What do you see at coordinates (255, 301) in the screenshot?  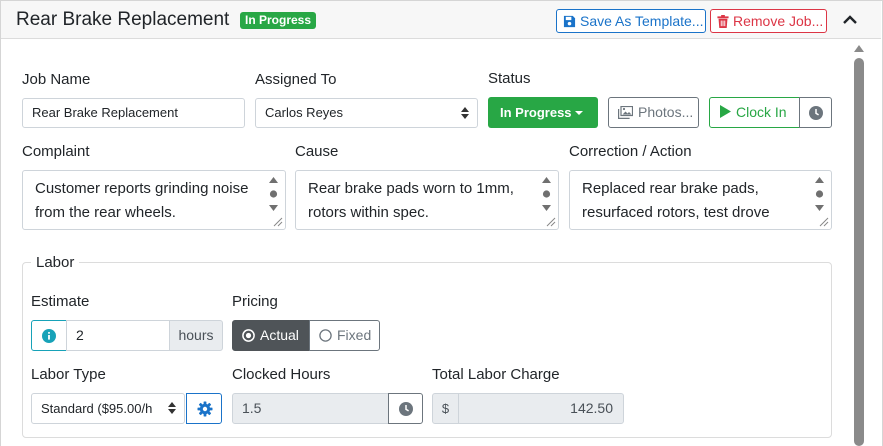 I see `pricing-label: Pricing` at bounding box center [255, 301].